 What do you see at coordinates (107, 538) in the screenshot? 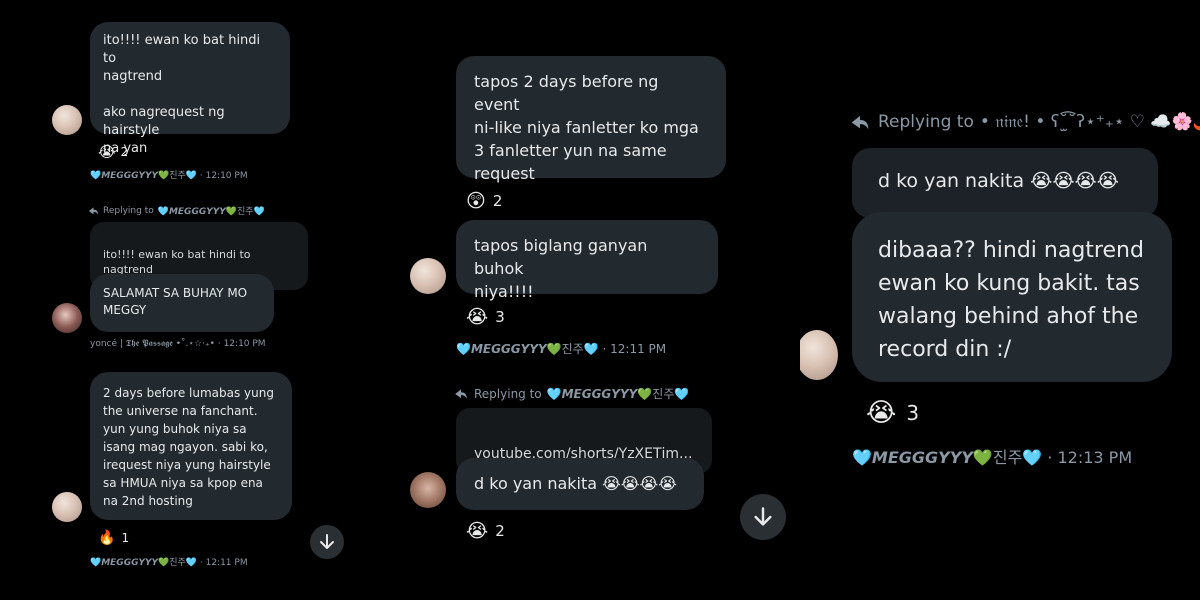
I see `fire-emoji-icon: 🔥` at bounding box center [107, 538].